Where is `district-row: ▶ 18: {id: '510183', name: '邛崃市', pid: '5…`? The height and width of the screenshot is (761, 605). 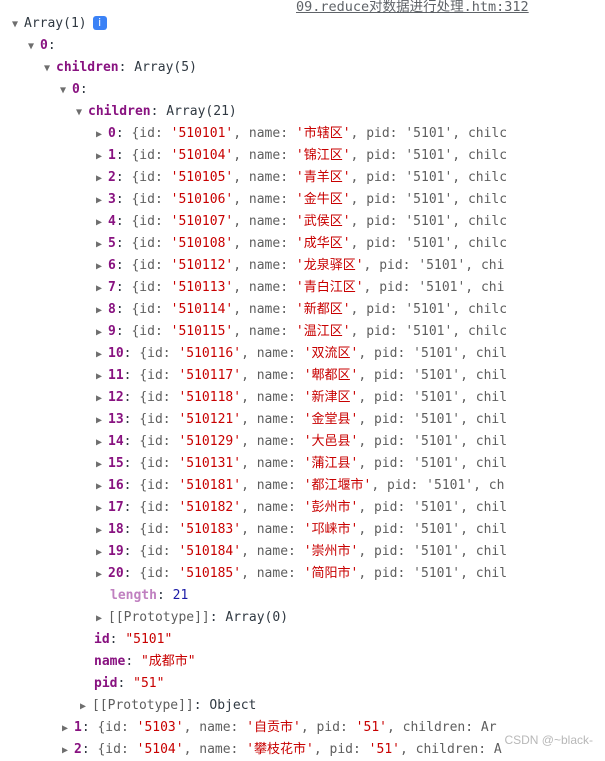
district-row: ▶ 18: {id: '510183', name: '邛崃市', pid: '5… is located at coordinates (287, 530).